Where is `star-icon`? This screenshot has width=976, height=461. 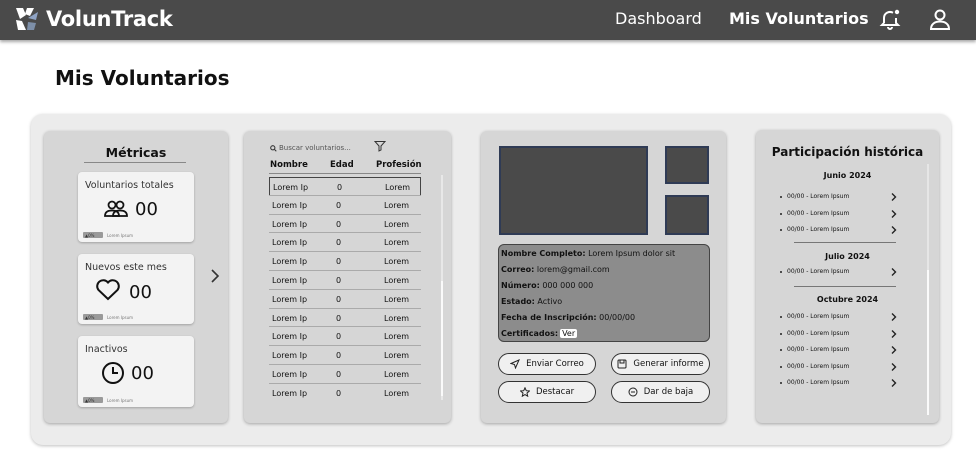 star-icon is located at coordinates (524, 392).